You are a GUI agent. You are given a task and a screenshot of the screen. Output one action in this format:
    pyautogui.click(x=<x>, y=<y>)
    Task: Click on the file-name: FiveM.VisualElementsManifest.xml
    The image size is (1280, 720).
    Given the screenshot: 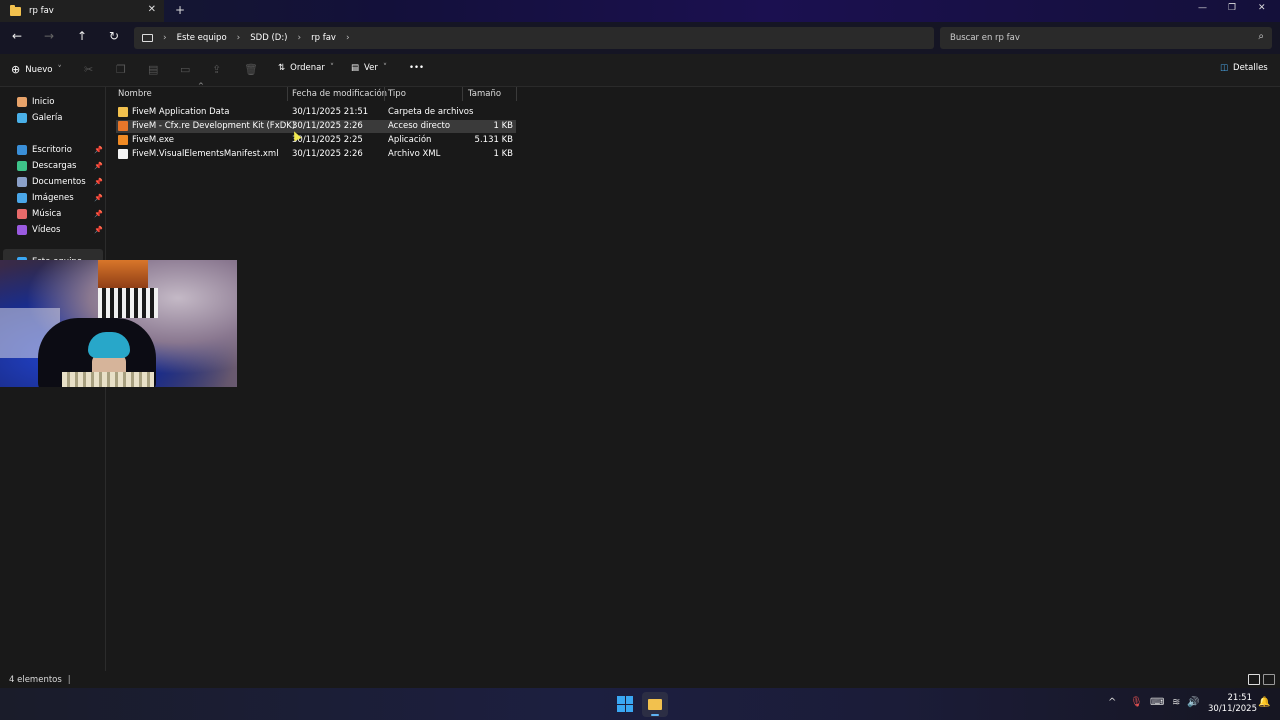 What is the action you would take?
    pyautogui.click(x=205, y=154)
    